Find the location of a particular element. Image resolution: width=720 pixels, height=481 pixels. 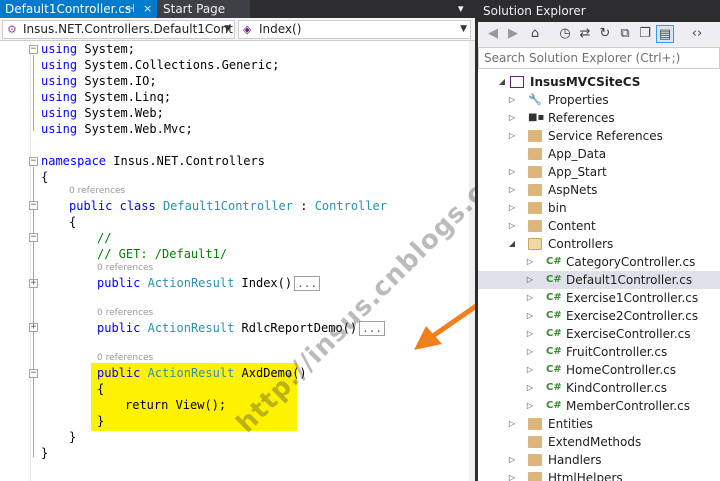

forward-icon: ▶ is located at coordinates (513, 34).